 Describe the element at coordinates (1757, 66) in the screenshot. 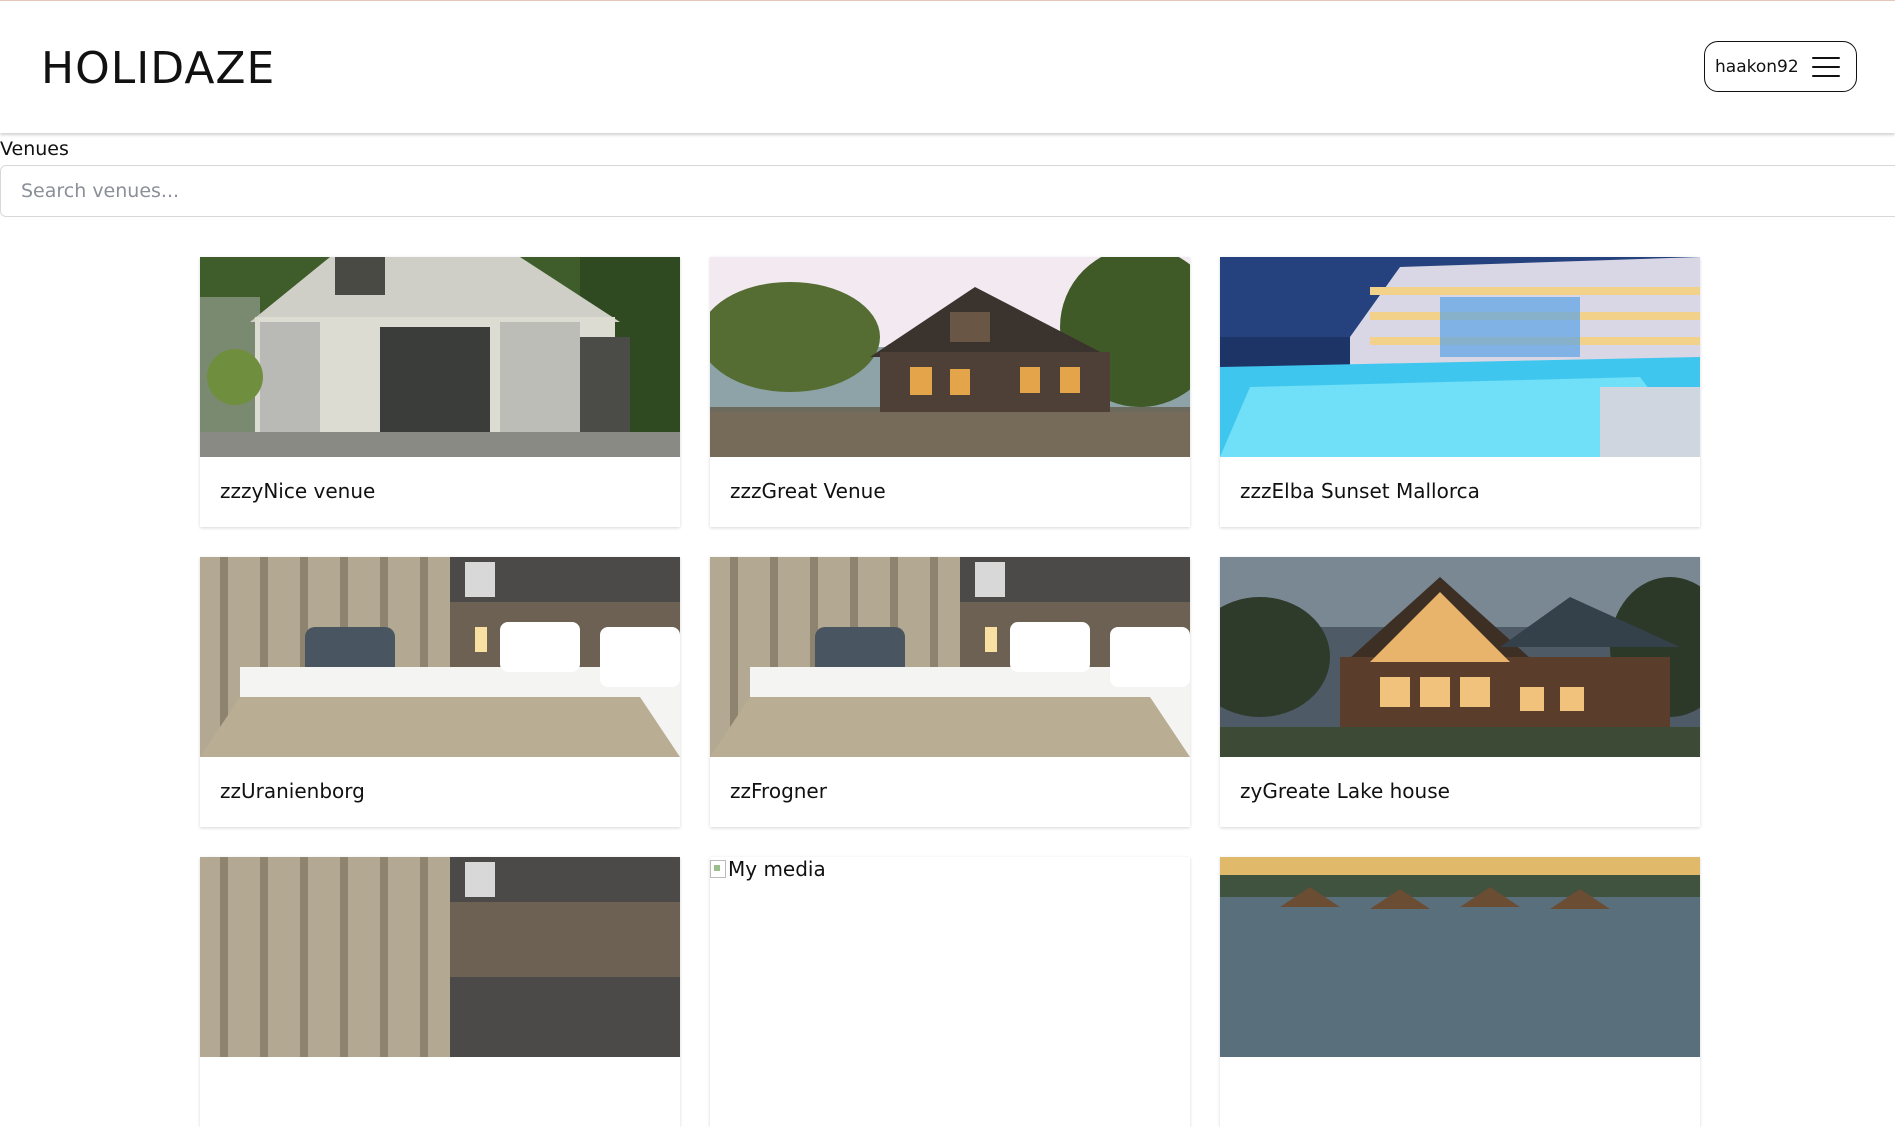

I see `username-label: haakon92` at that location.